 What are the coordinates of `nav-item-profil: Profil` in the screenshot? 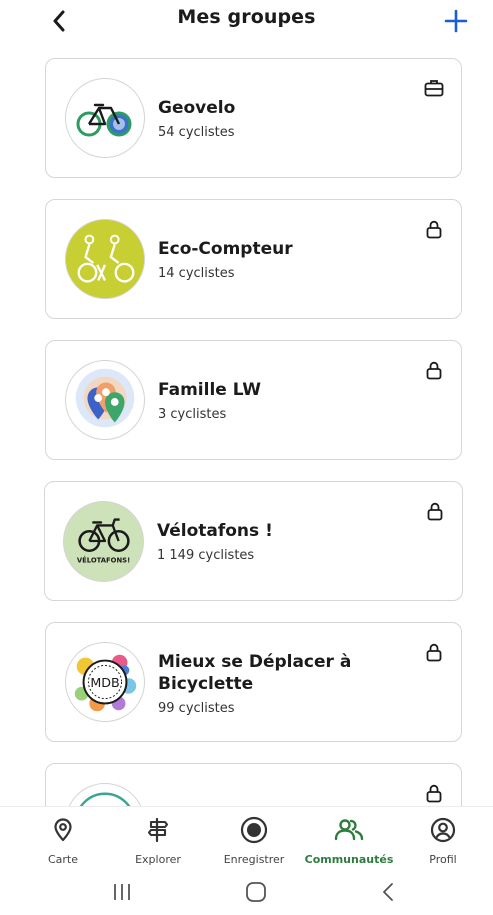 It's located at (443, 838).